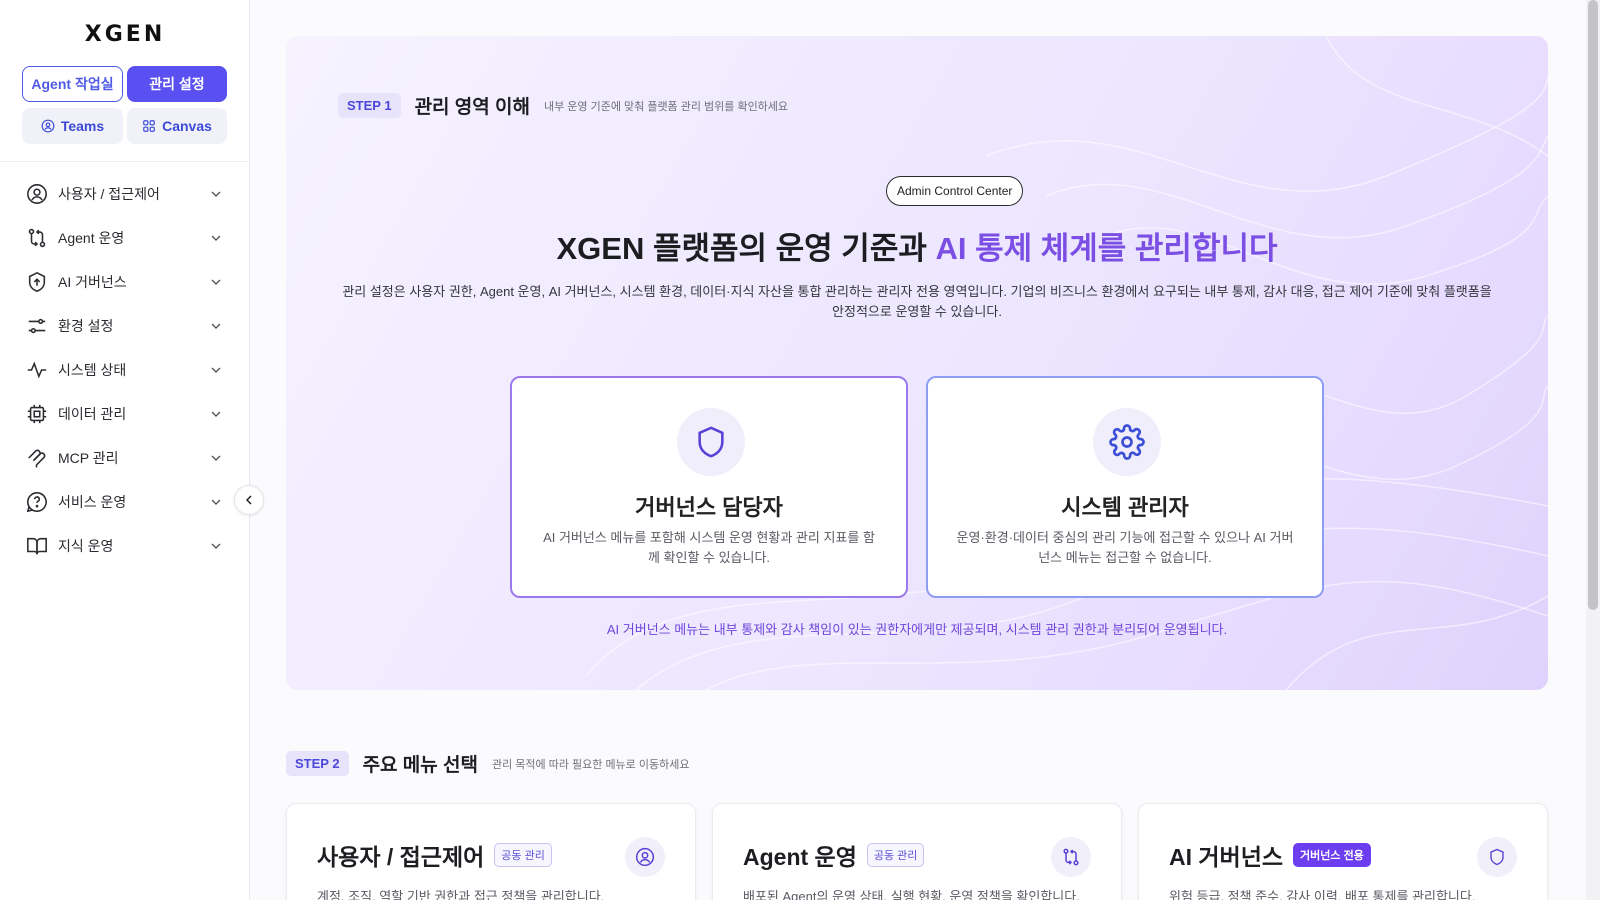 The width and height of the screenshot is (1600, 900). What do you see at coordinates (955, 191) in the screenshot?
I see `admin-control-center-pill: Admin Control Center` at bounding box center [955, 191].